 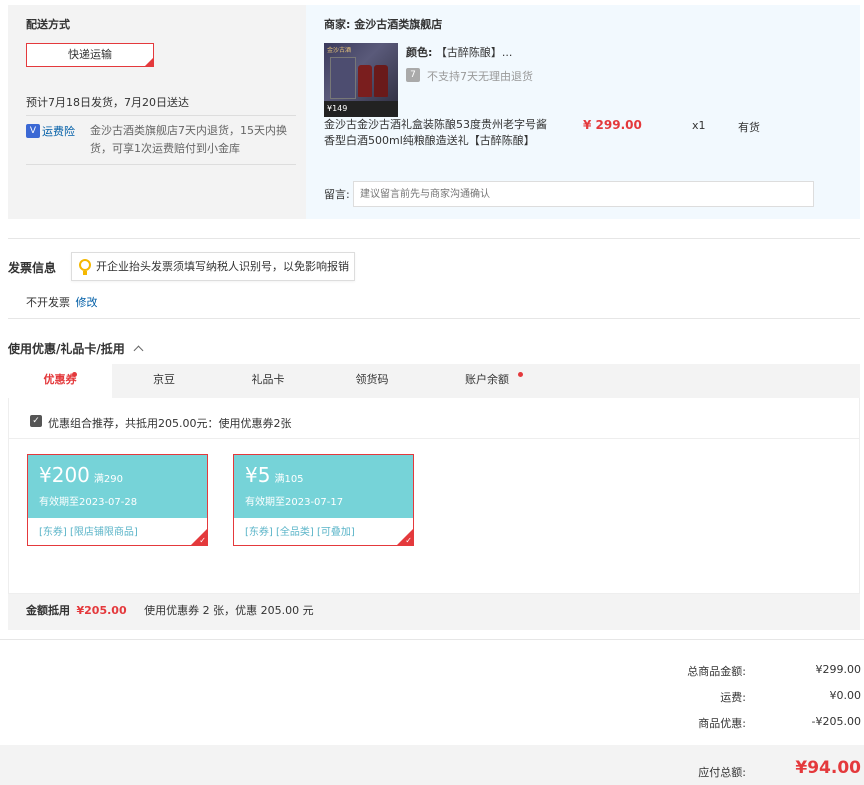 I want to click on coupon-header: ¥200 满290 有效期至2023-07-28, so click(x=117, y=486).